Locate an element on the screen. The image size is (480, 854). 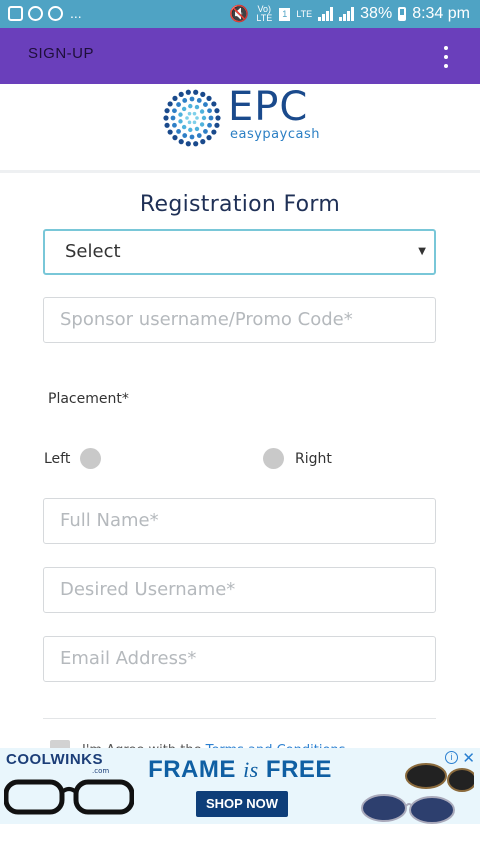
battery-icon is located at coordinates (402, 14).